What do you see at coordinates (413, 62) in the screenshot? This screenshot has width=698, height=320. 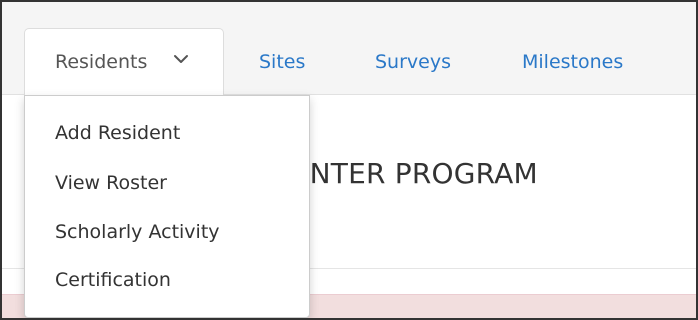 I see `tab-surveys: Surveys` at bounding box center [413, 62].